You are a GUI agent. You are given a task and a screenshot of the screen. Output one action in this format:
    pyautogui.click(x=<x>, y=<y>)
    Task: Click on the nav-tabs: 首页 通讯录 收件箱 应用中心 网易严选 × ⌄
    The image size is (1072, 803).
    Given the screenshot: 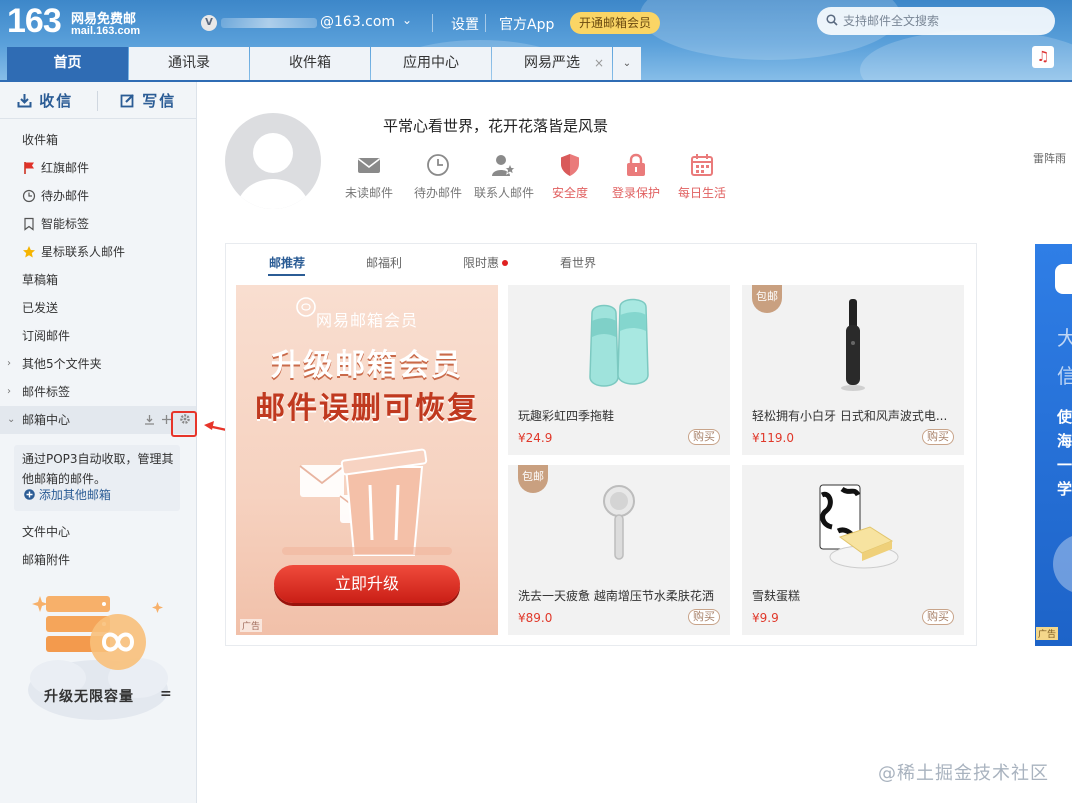 What is the action you would take?
    pyautogui.click(x=324, y=63)
    